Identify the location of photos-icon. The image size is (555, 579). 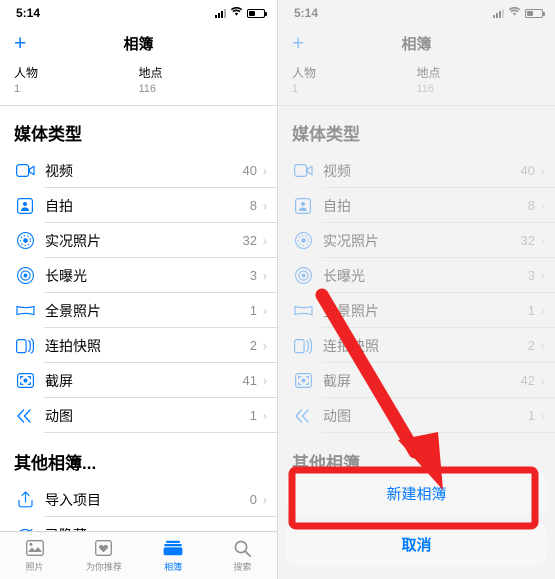
(34, 548).